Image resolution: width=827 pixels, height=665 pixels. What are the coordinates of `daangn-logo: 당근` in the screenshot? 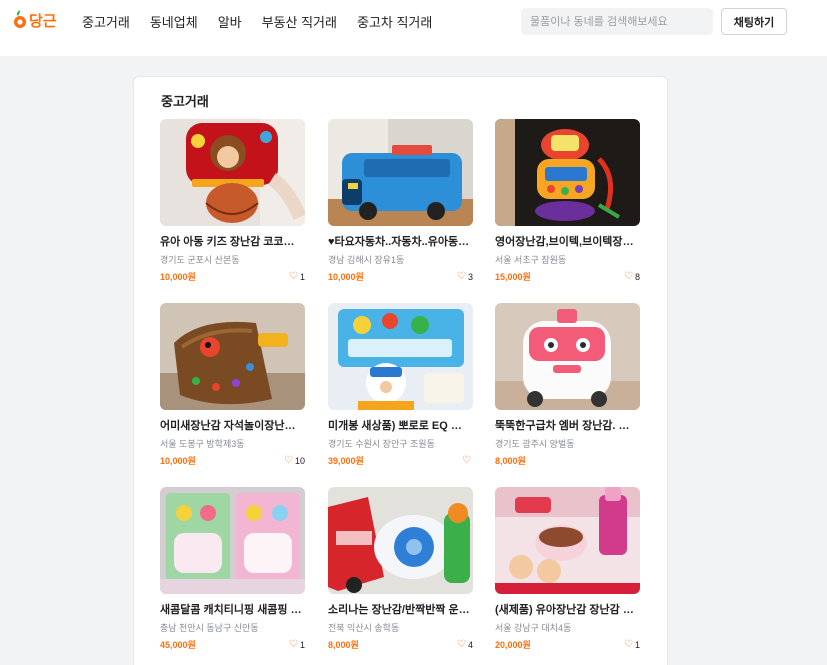 It's located at (35, 20).